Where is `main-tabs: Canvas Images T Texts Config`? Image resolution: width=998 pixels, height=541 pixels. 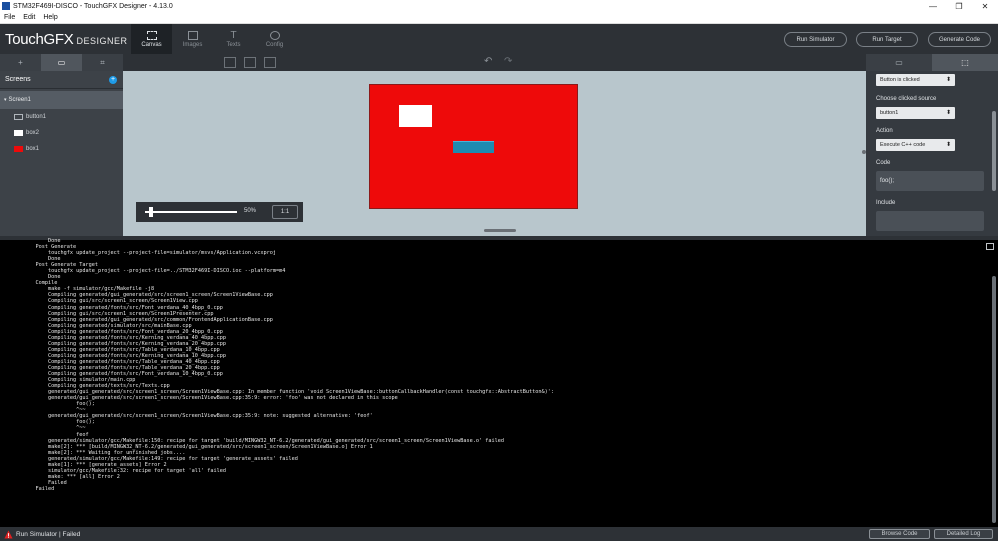 main-tabs: Canvas Images T Texts Config is located at coordinates (213, 39).